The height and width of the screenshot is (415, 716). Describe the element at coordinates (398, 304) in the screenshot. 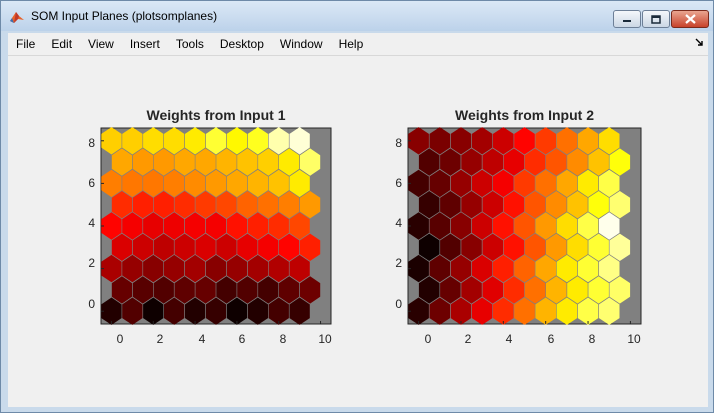

I see `plot2-ytick: 0` at that location.